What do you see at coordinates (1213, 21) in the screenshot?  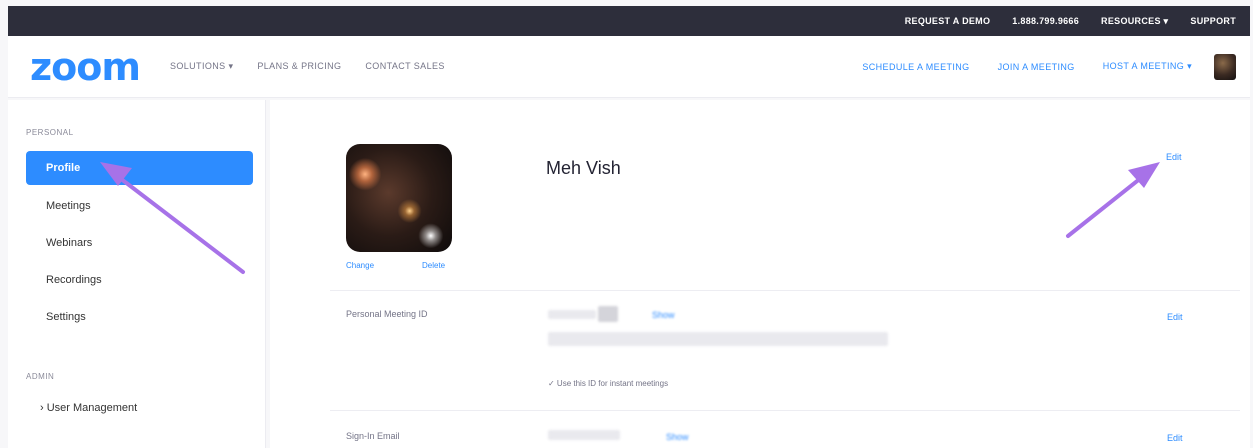 I see `support-link: SUPPORT` at bounding box center [1213, 21].